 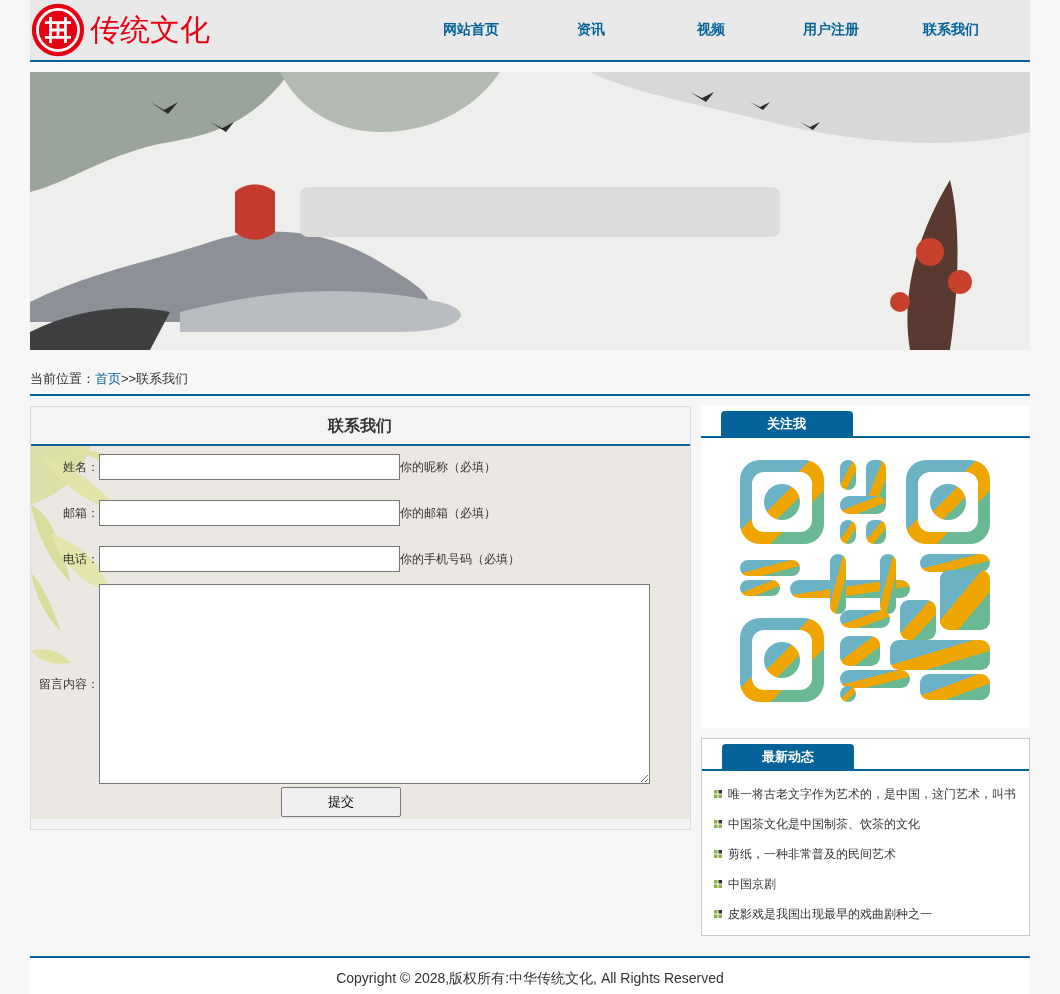 What do you see at coordinates (530, 978) in the screenshot?
I see `copyright-text: Copyright © 2028,版权所有:中华传统文化, All Rights Reserved` at bounding box center [530, 978].